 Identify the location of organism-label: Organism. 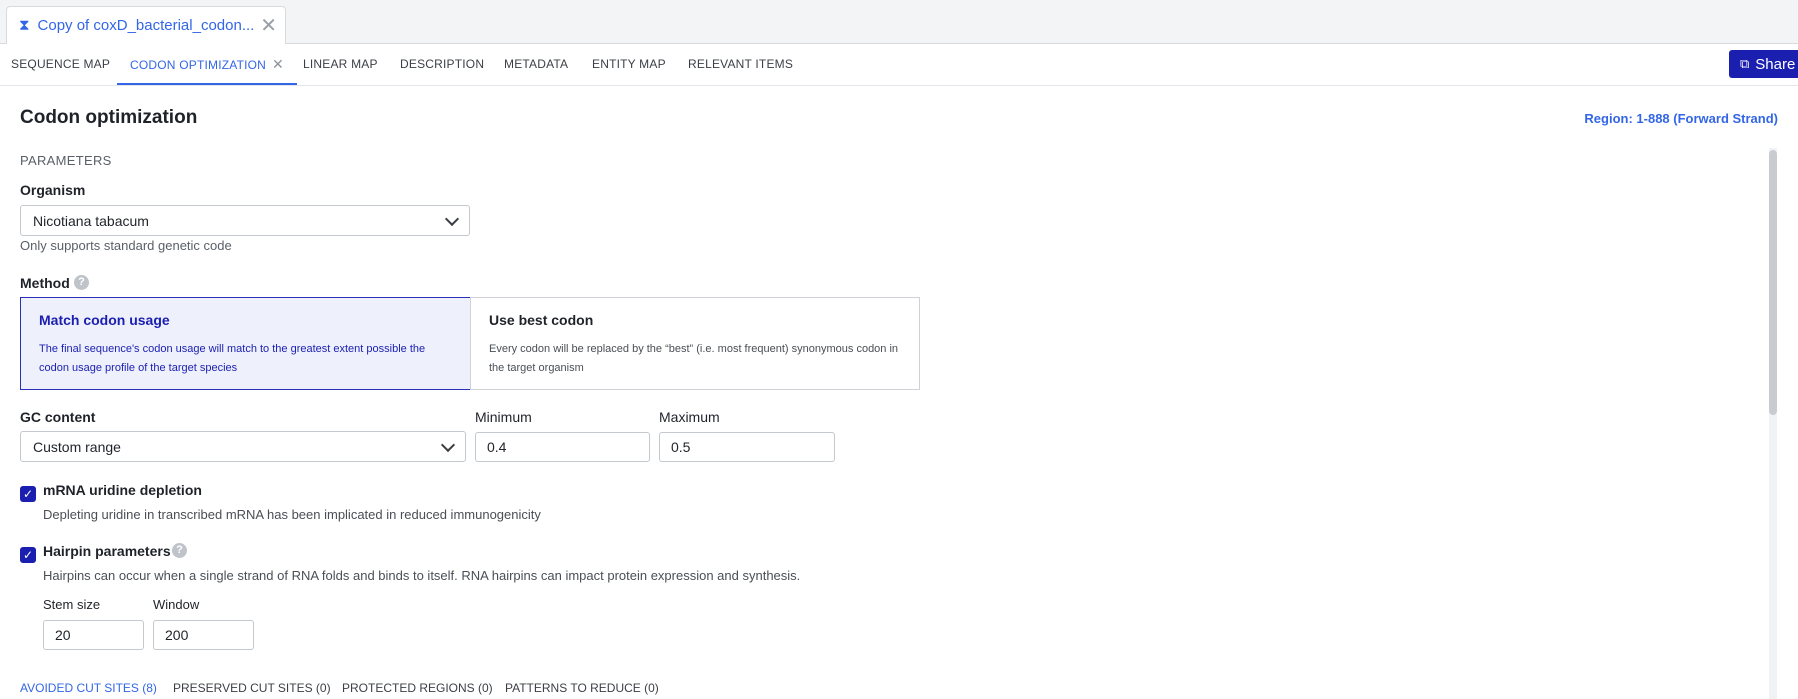
(53, 190).